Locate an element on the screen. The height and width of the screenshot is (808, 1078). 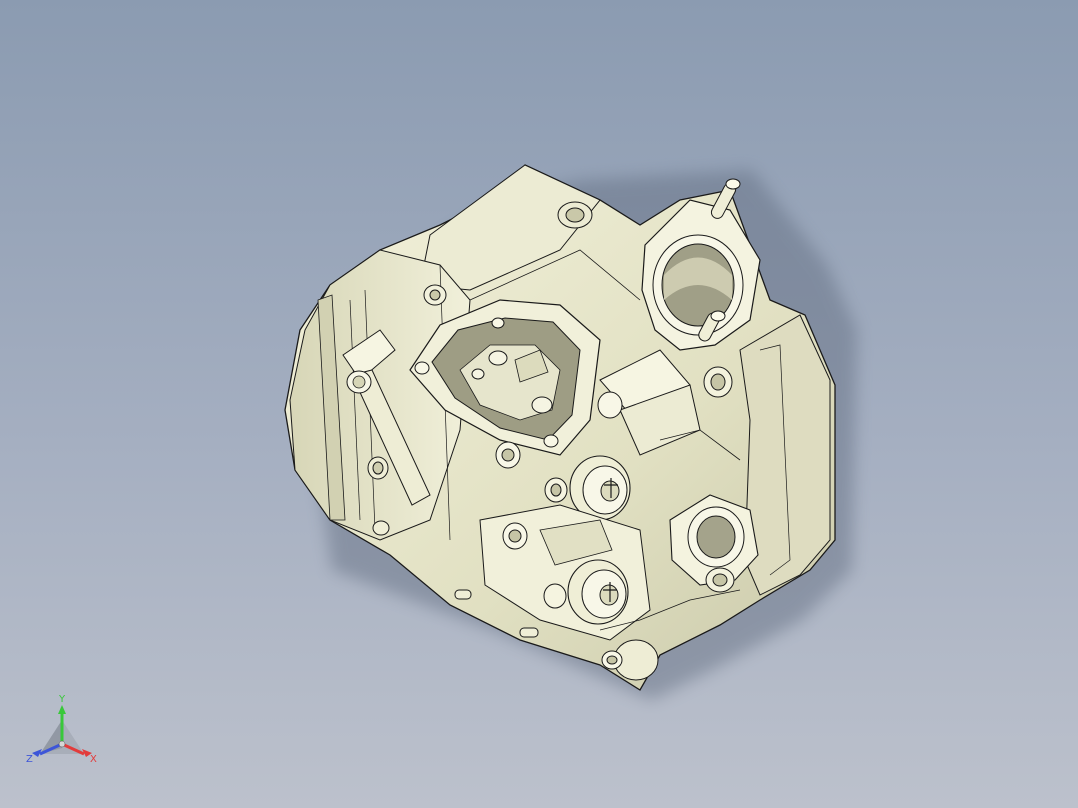
y-axis-label: Y is located at coordinates (62, 699).